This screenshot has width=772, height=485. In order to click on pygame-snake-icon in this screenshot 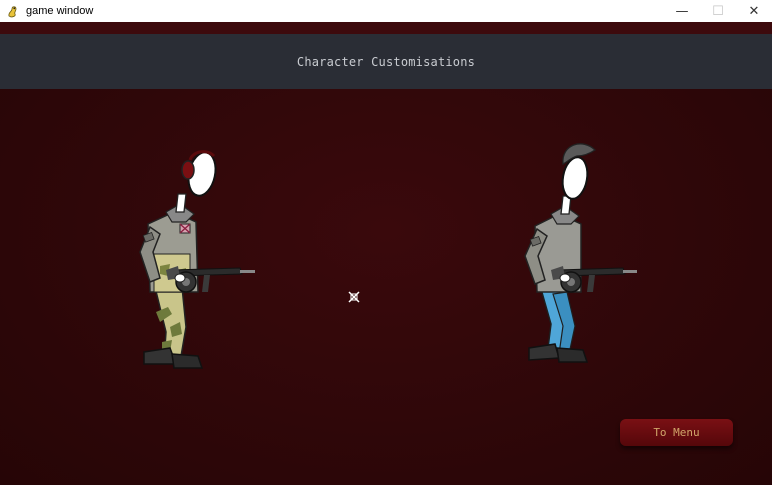, I will do `click(13, 11)`.